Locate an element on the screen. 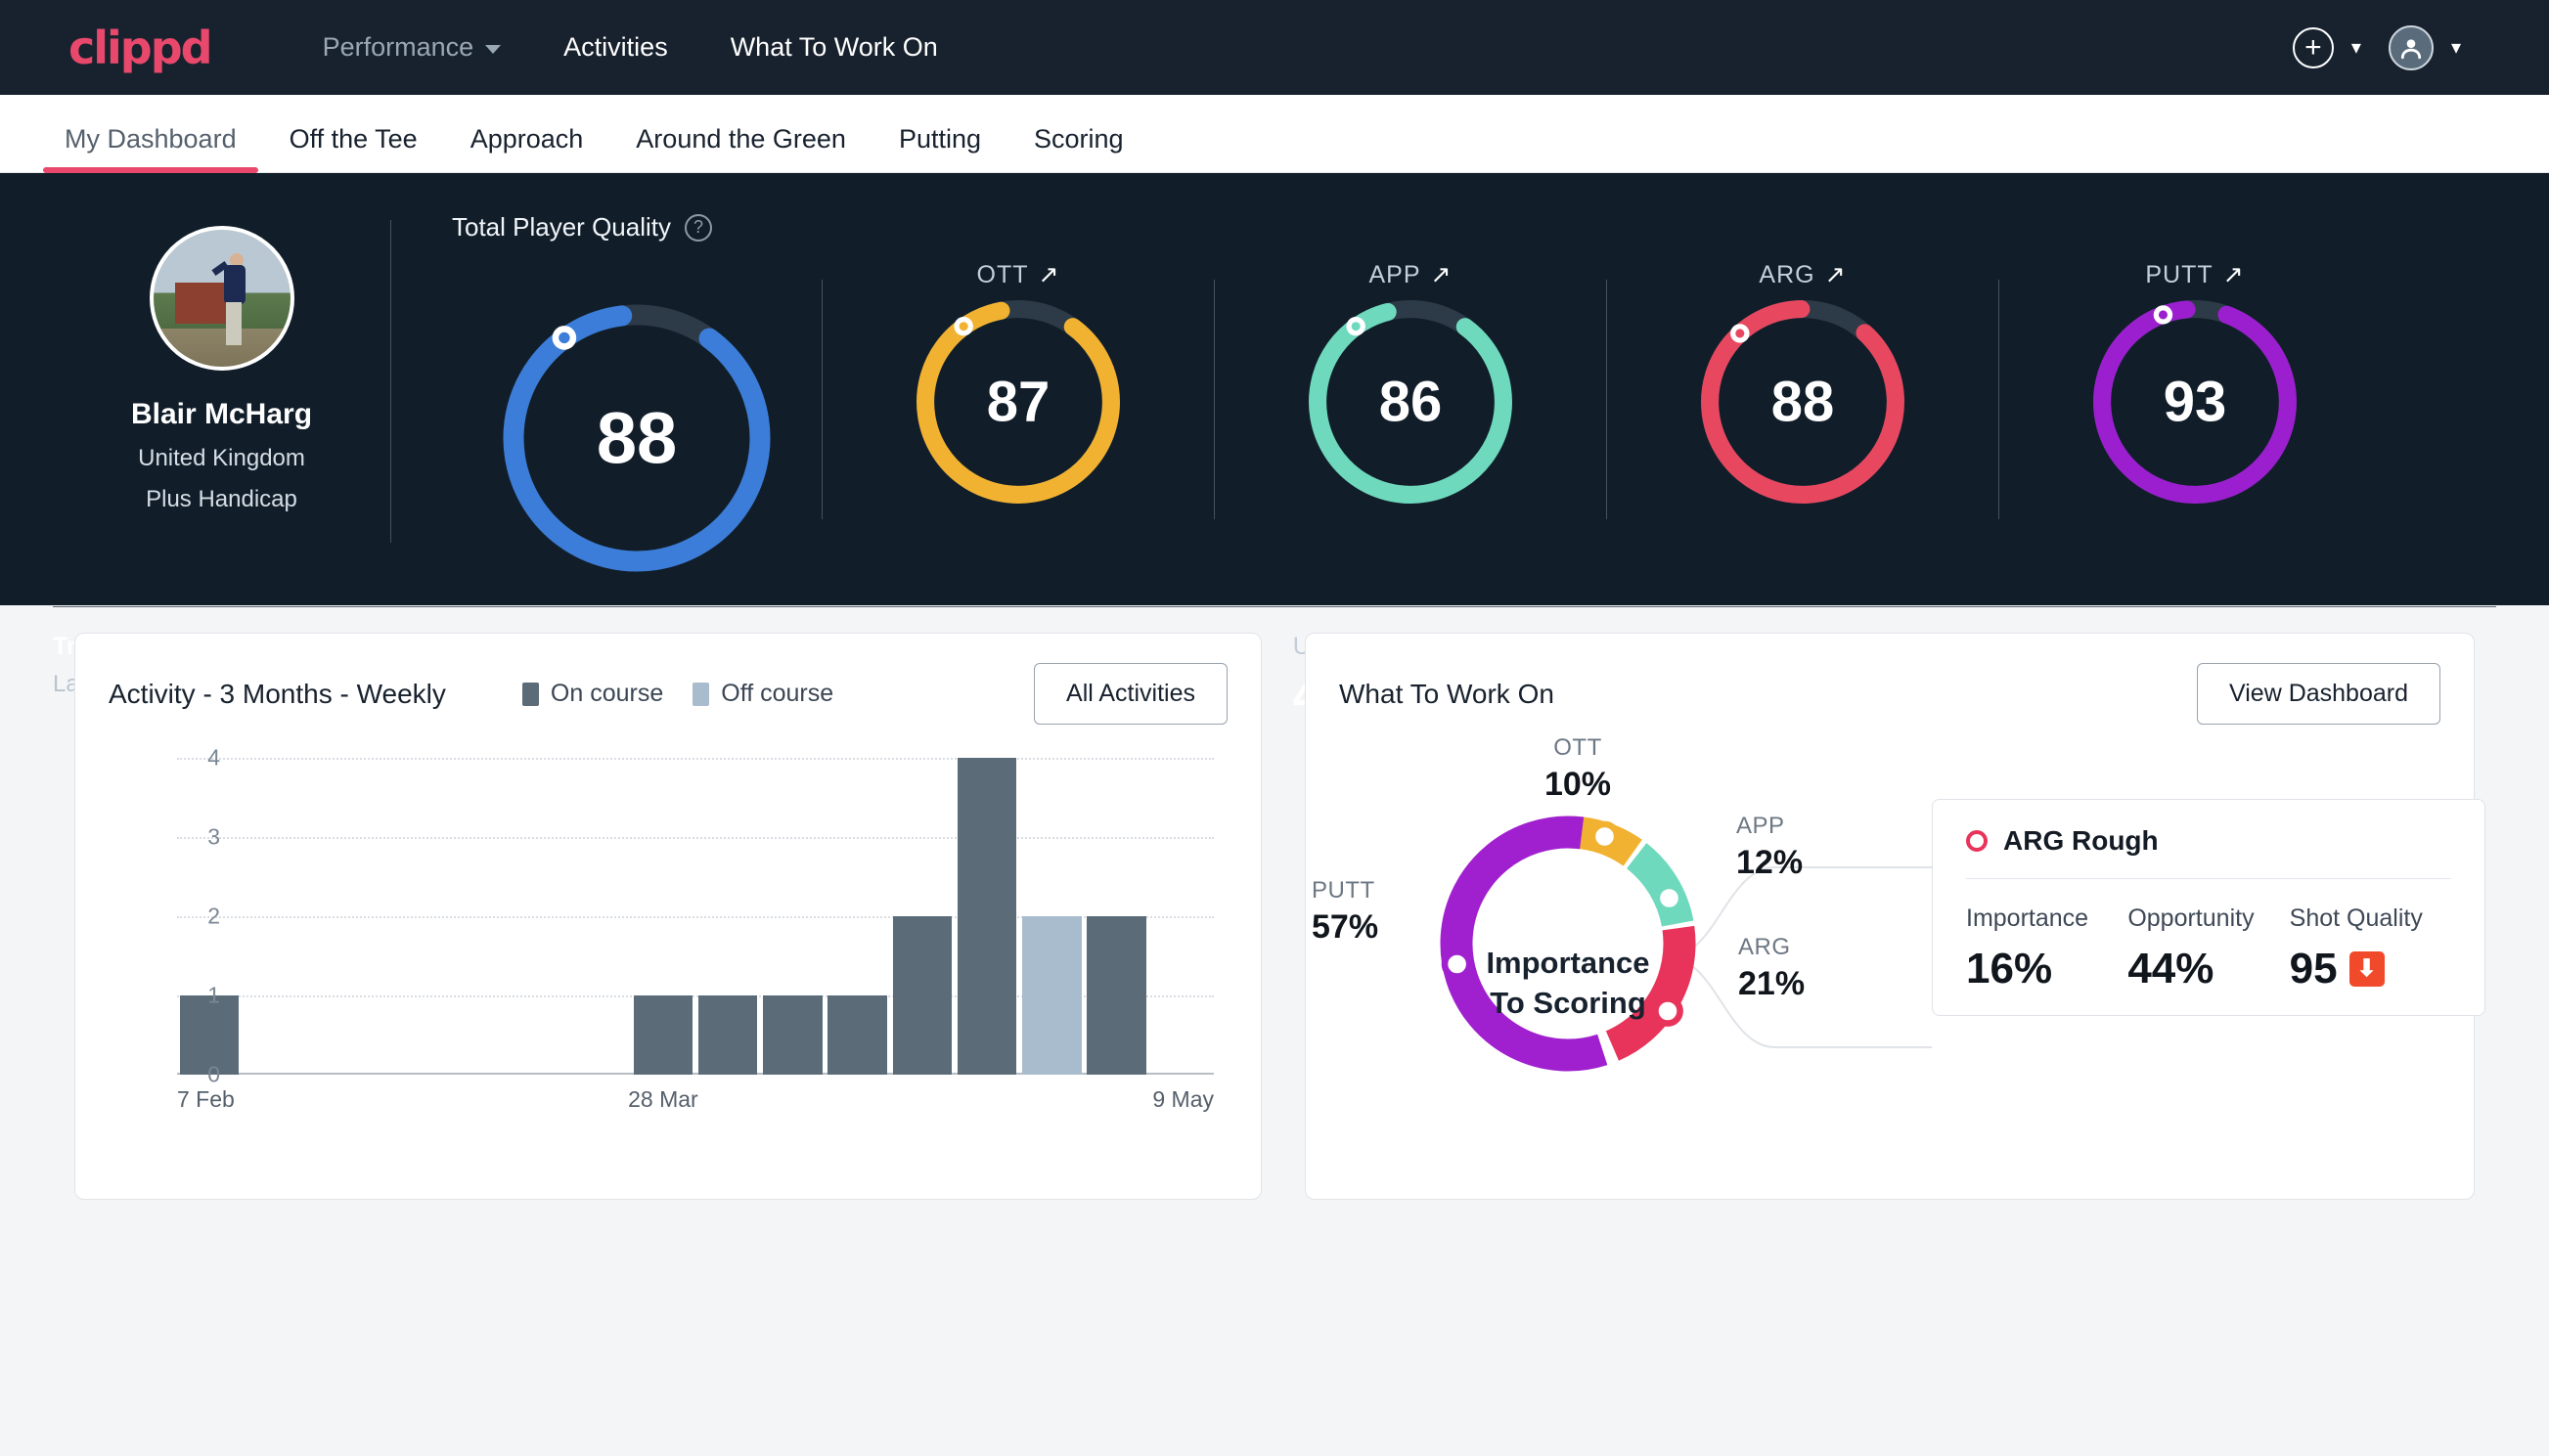 This screenshot has width=2549, height=1456. player-handicap: Plus Handicap is located at coordinates (222, 499).